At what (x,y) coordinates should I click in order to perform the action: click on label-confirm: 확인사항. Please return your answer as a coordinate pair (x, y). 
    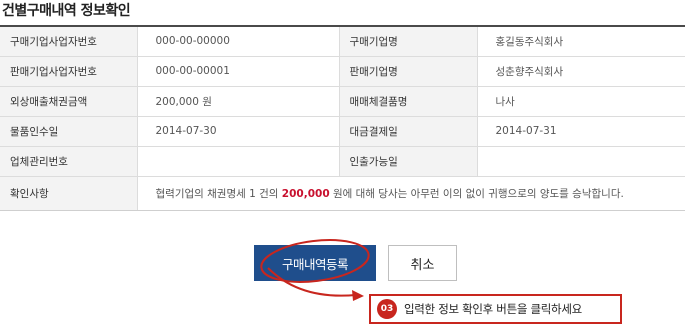
    Looking at the image, I should click on (68, 193).